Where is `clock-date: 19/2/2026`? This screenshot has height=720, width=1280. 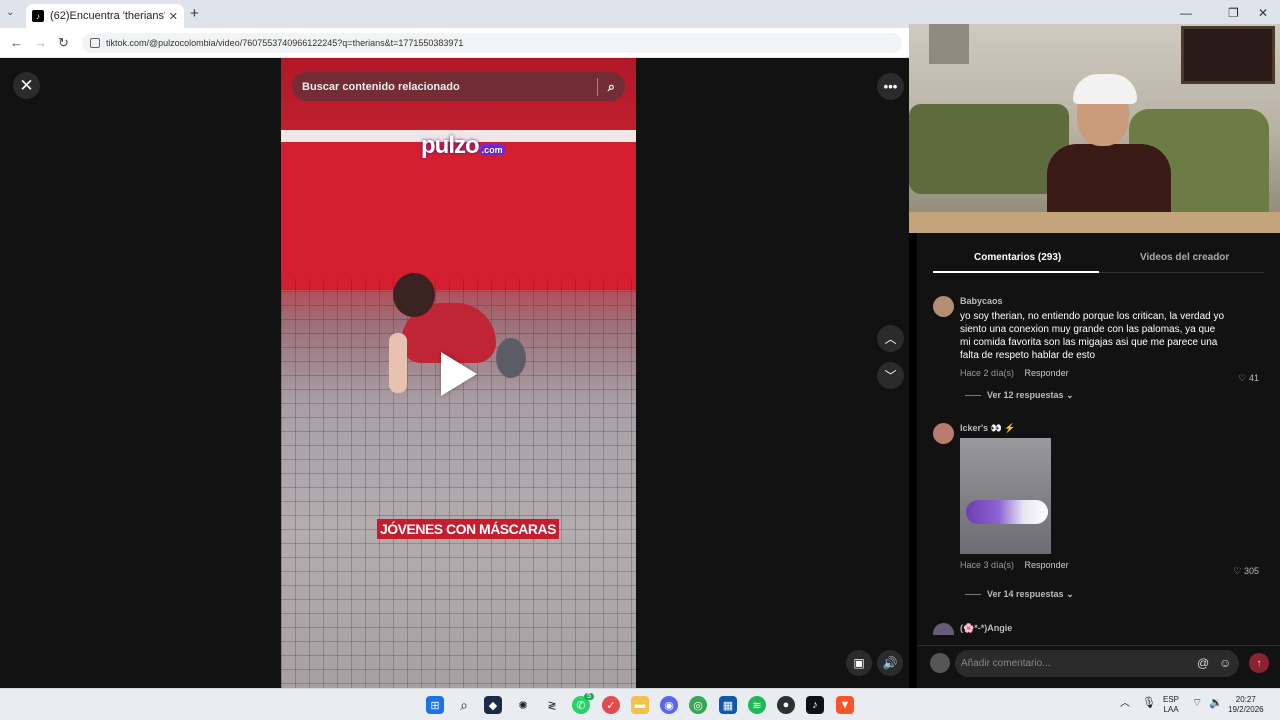
clock-date: 19/2/2026 is located at coordinates (1246, 709).